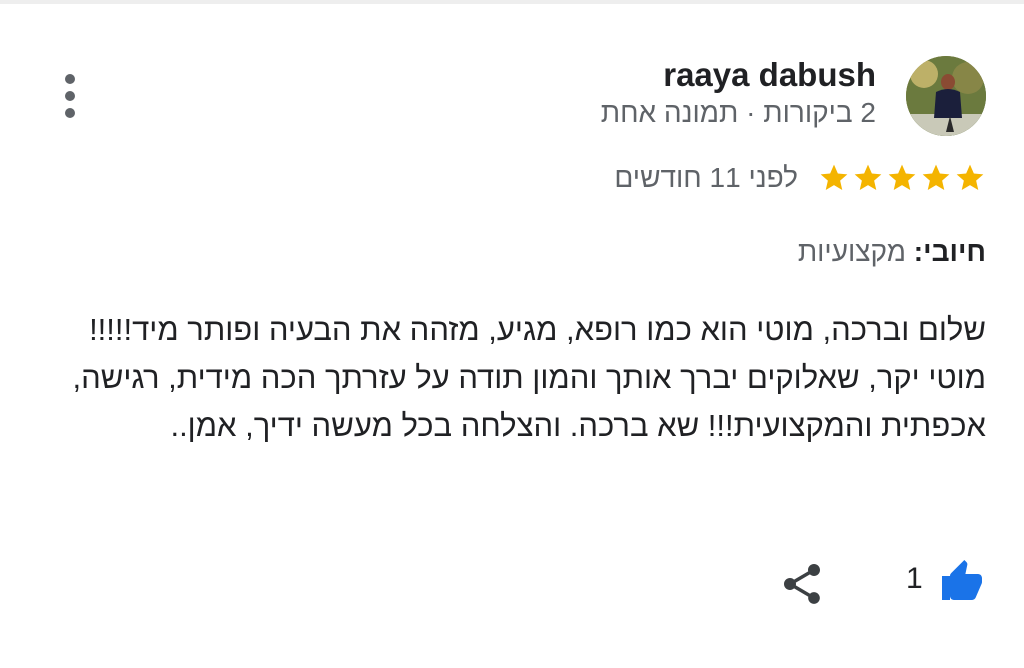 This screenshot has height=668, width=1024. I want to click on more-vert-icon, so click(70, 79).